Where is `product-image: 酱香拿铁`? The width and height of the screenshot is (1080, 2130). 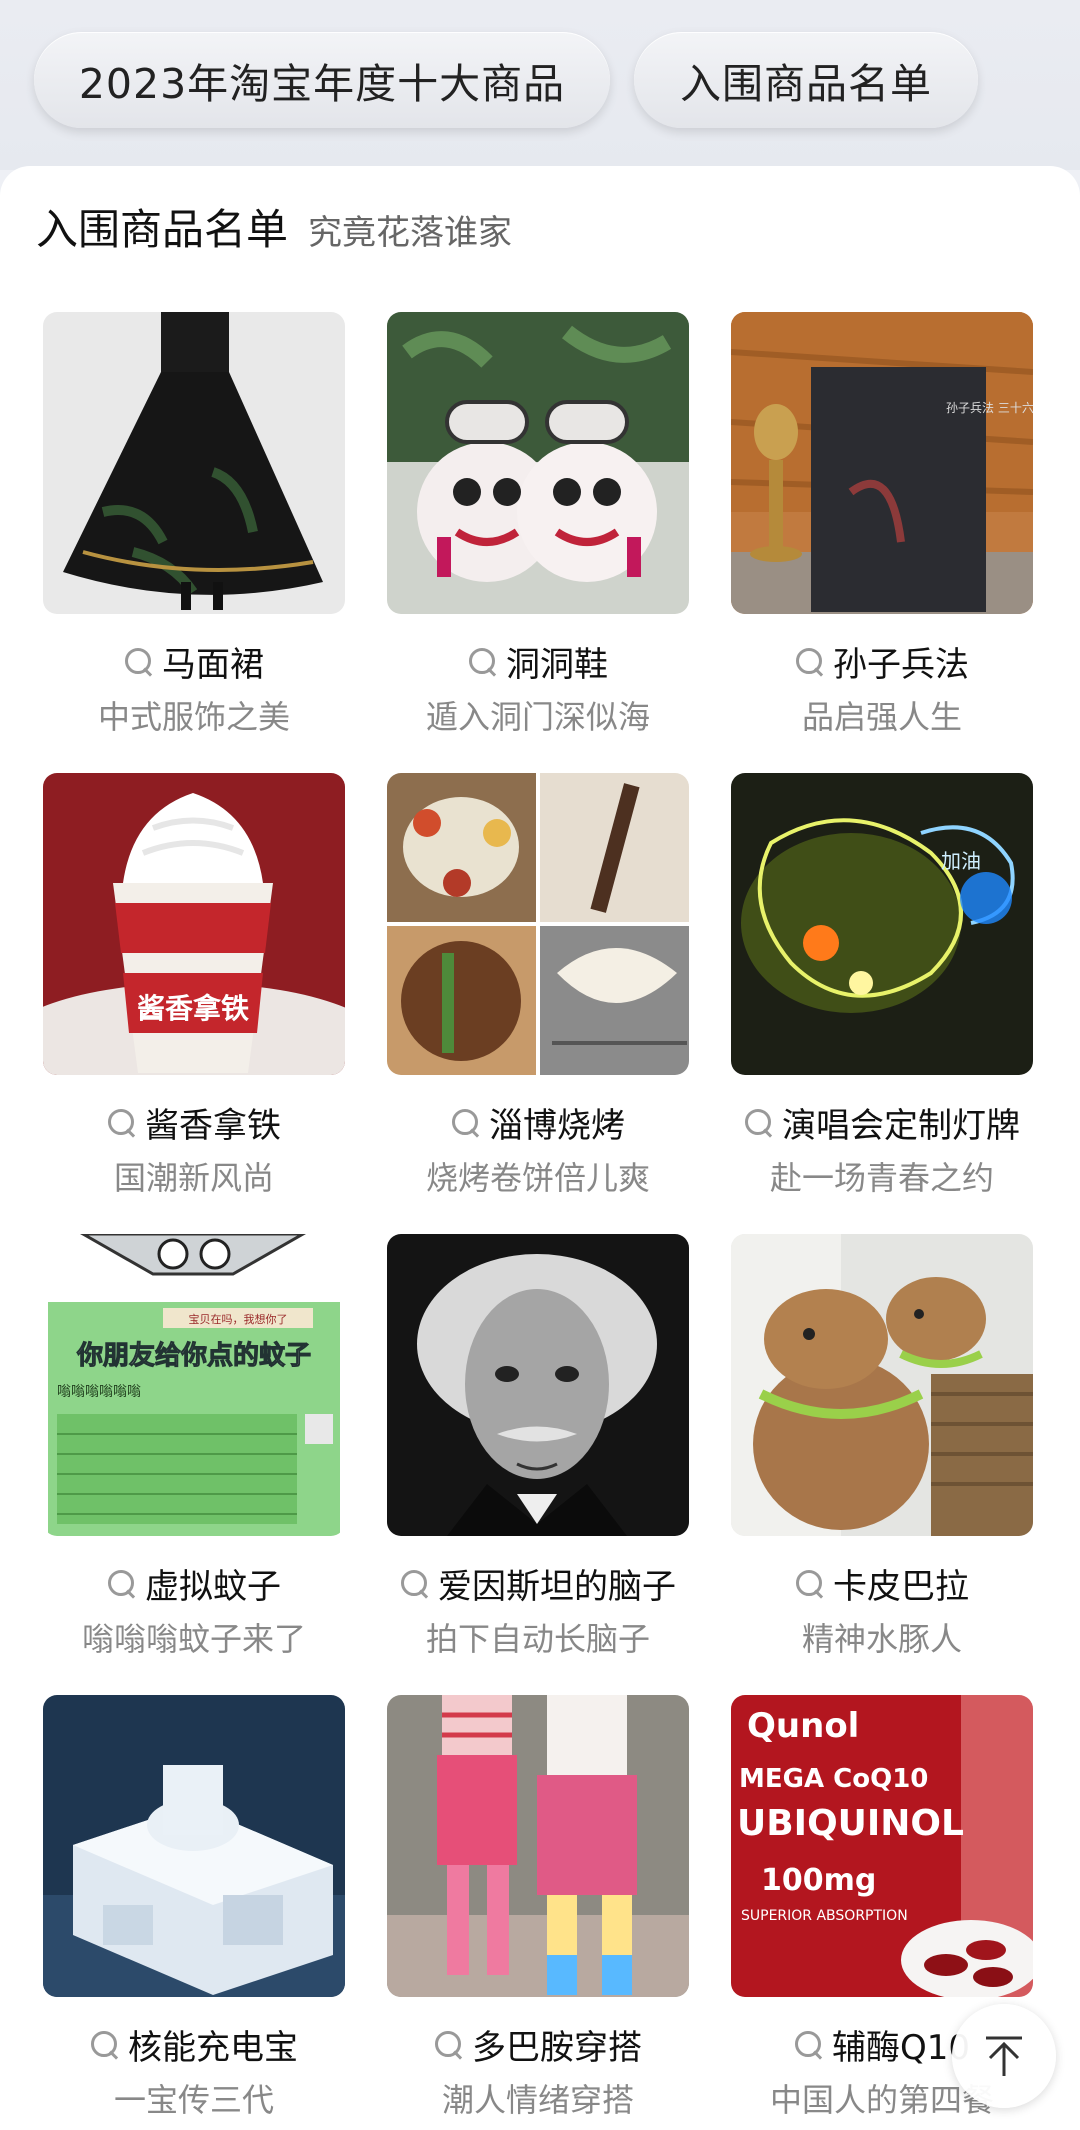 product-image: 酱香拿铁 is located at coordinates (194, 924).